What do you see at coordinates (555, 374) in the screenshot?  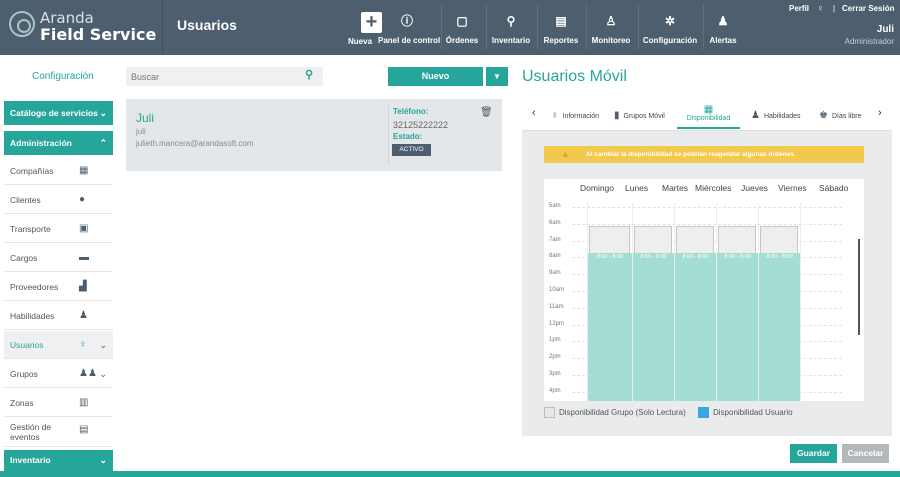 I see `hour-label: 3pm` at bounding box center [555, 374].